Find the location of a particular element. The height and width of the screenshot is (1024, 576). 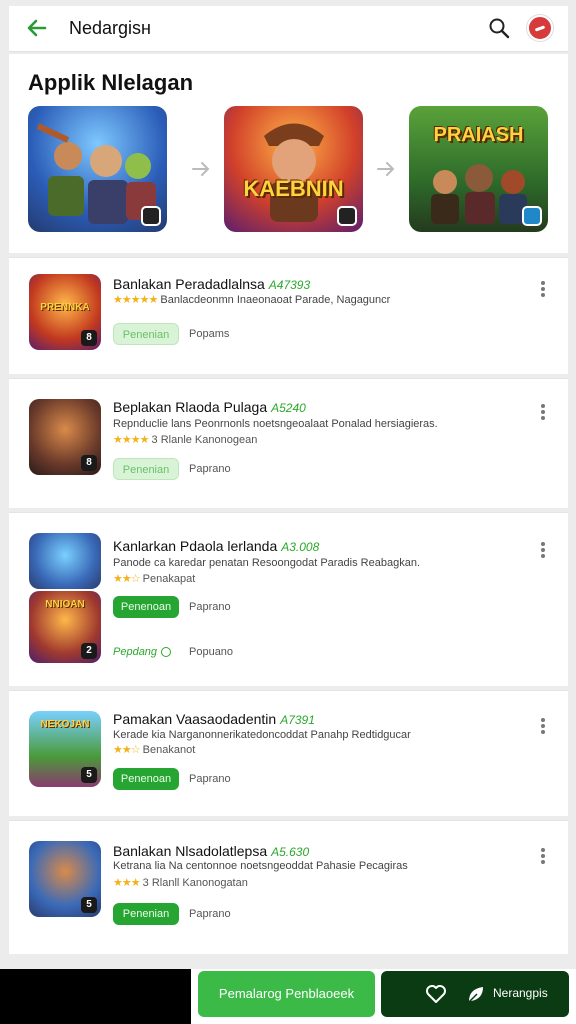

app-price: A5240 is located at coordinates (288, 408).